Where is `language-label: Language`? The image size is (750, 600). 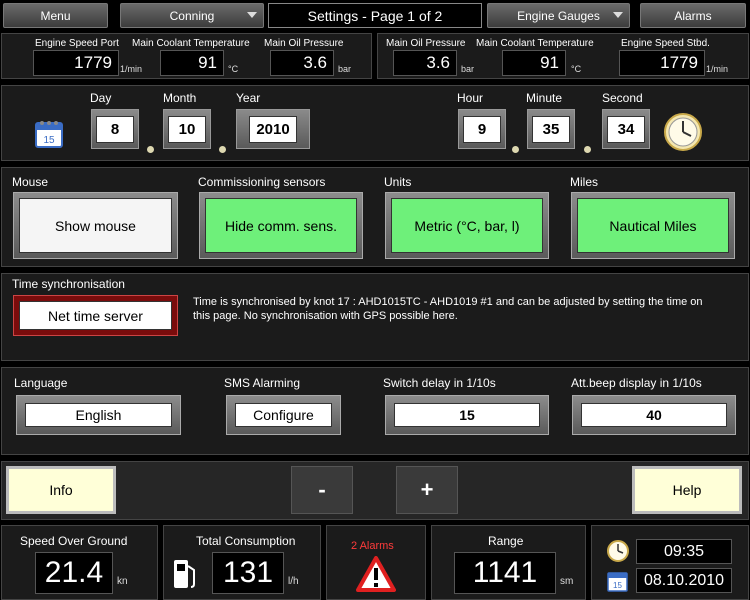 language-label: Language is located at coordinates (41, 383).